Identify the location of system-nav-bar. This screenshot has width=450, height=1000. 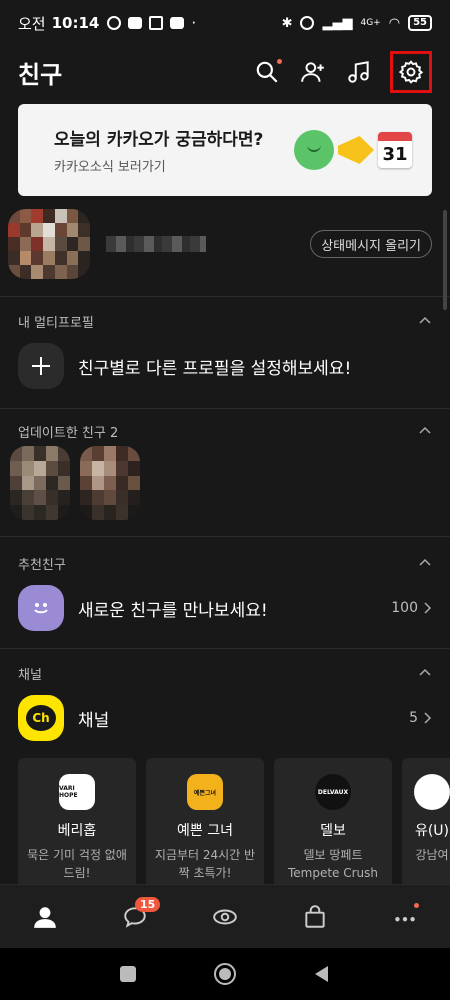
(225, 974).